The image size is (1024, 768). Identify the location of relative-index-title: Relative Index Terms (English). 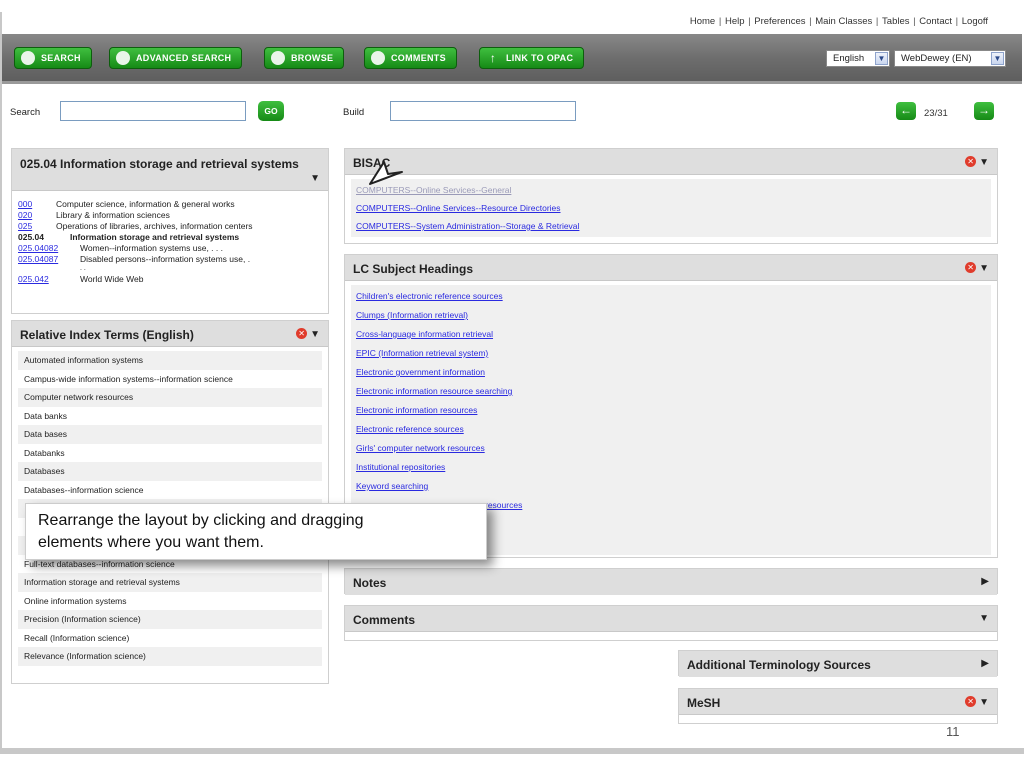
(107, 335).